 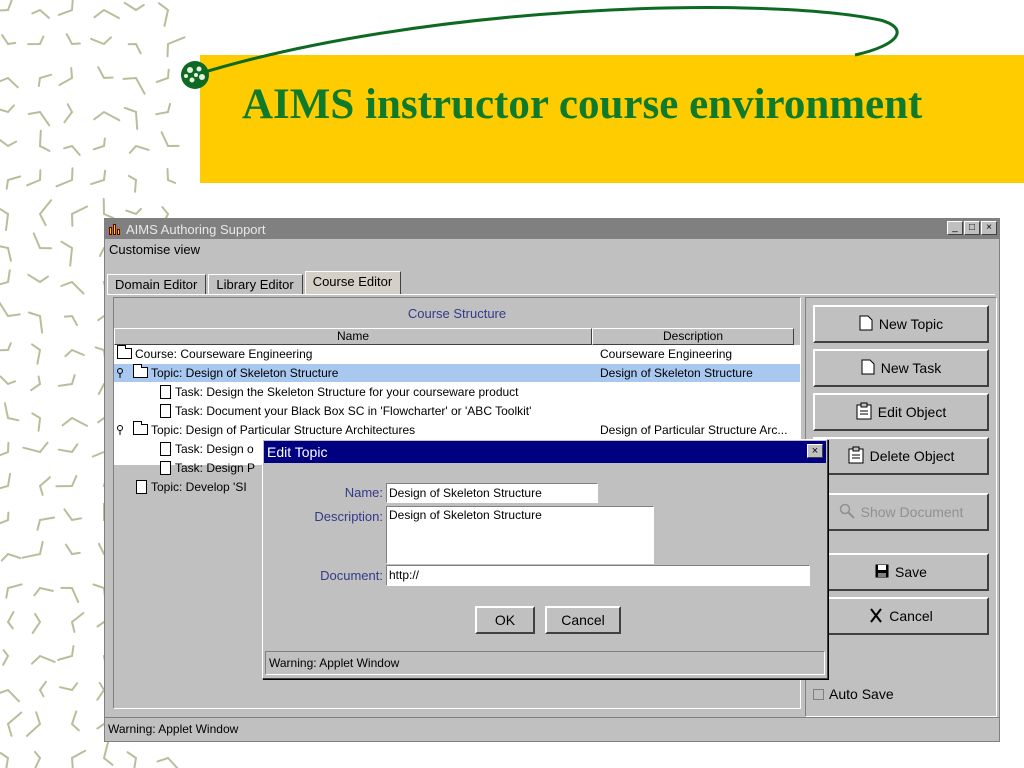 I want to click on maximize-button: □, so click(x=972, y=228).